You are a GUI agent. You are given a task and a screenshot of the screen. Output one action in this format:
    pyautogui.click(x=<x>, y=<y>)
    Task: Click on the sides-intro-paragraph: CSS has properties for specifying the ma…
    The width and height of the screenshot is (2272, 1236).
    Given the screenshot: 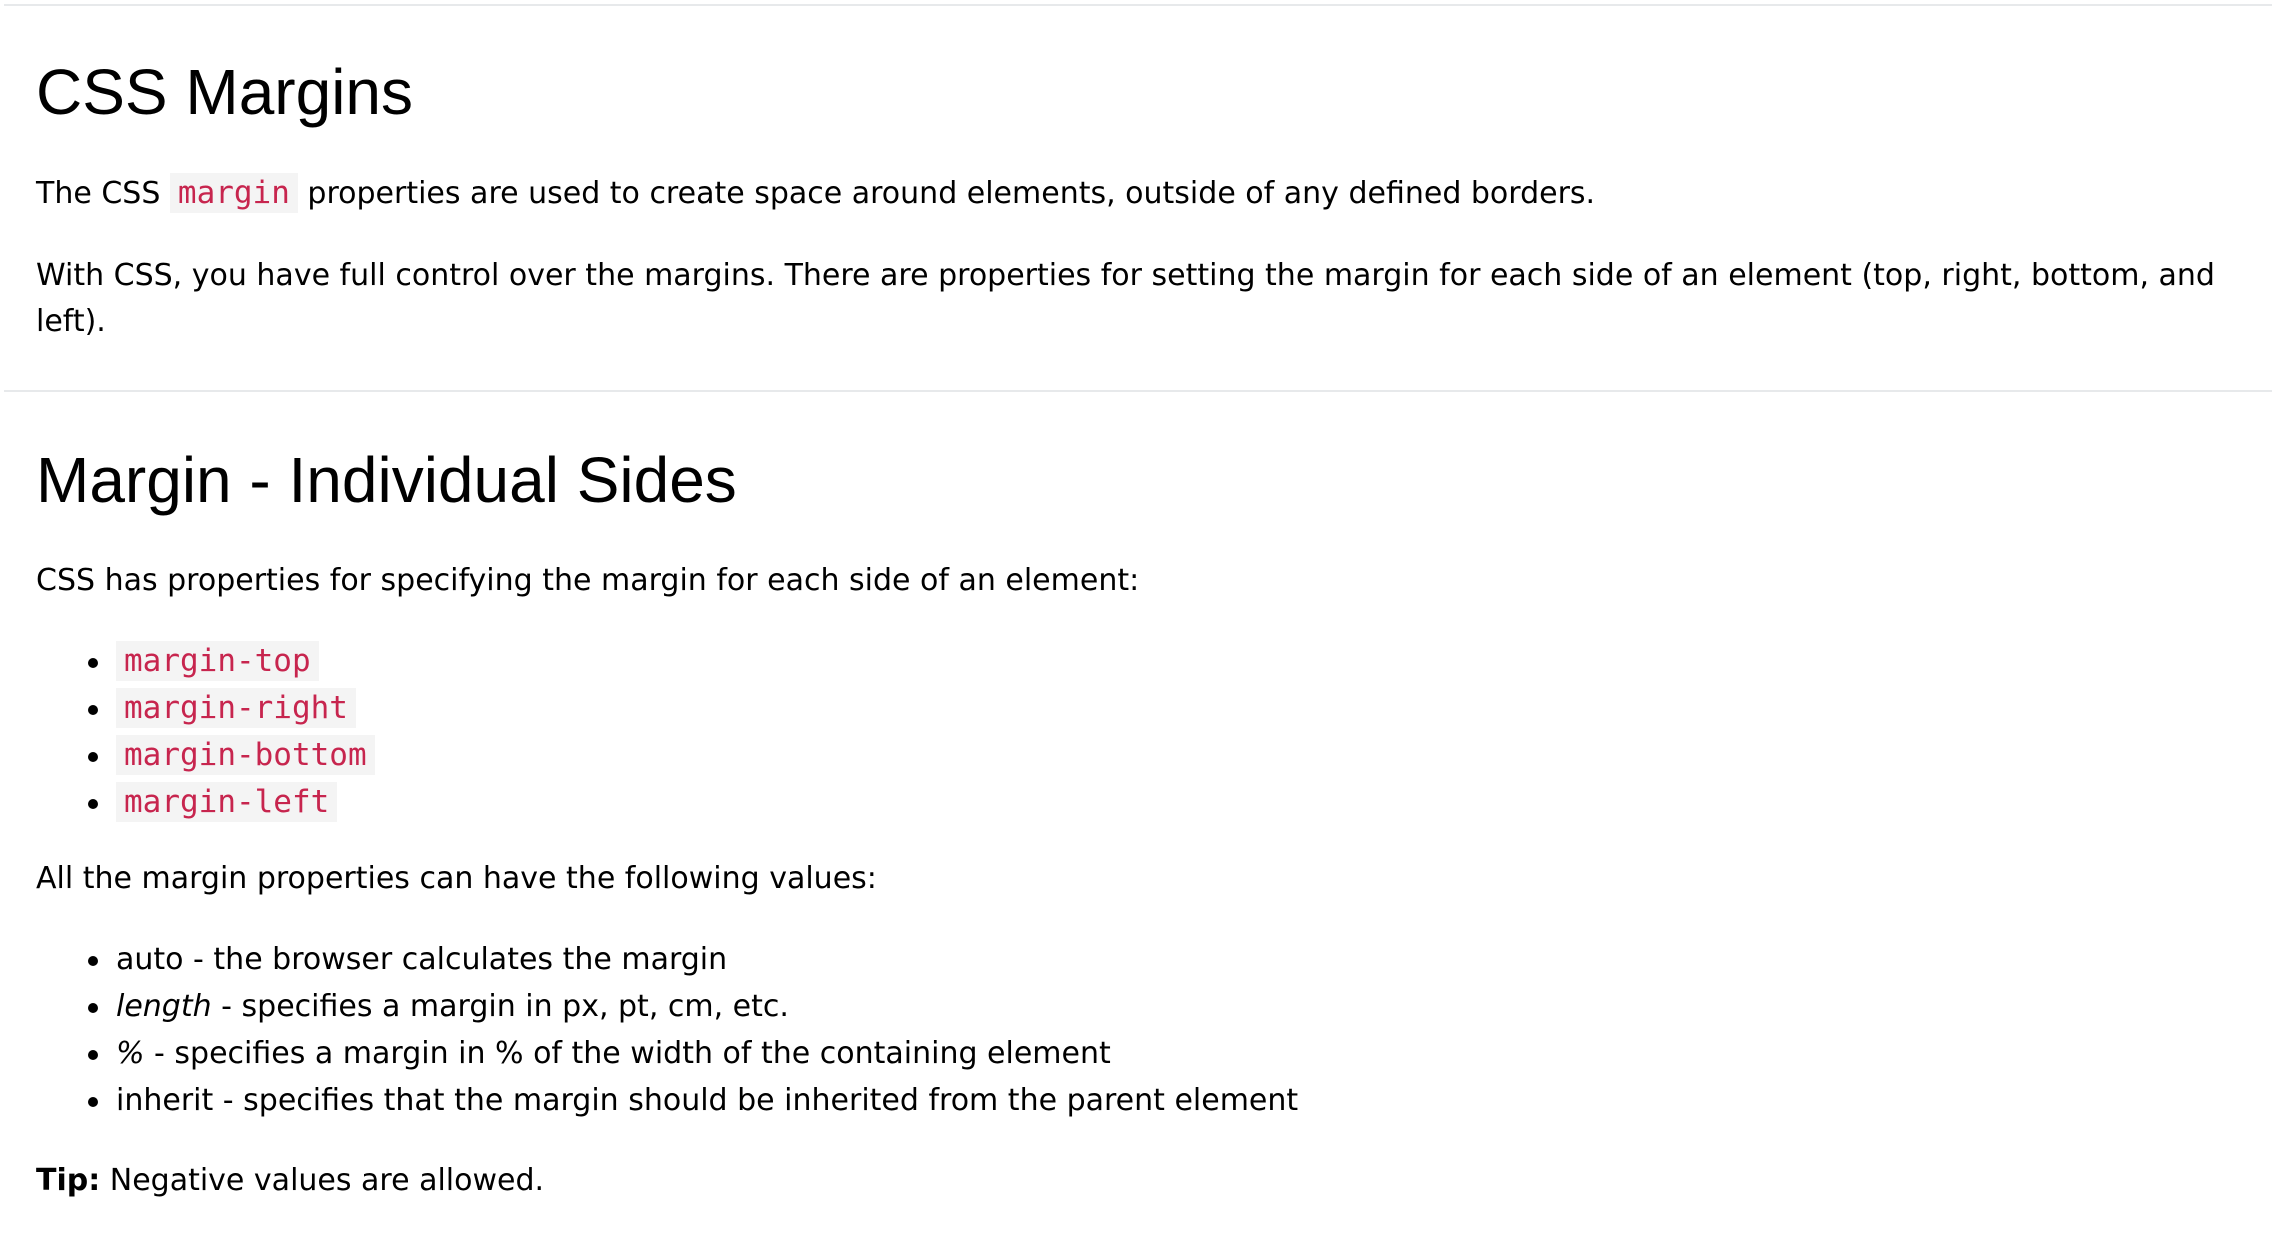 What is the action you would take?
    pyautogui.click(x=588, y=580)
    